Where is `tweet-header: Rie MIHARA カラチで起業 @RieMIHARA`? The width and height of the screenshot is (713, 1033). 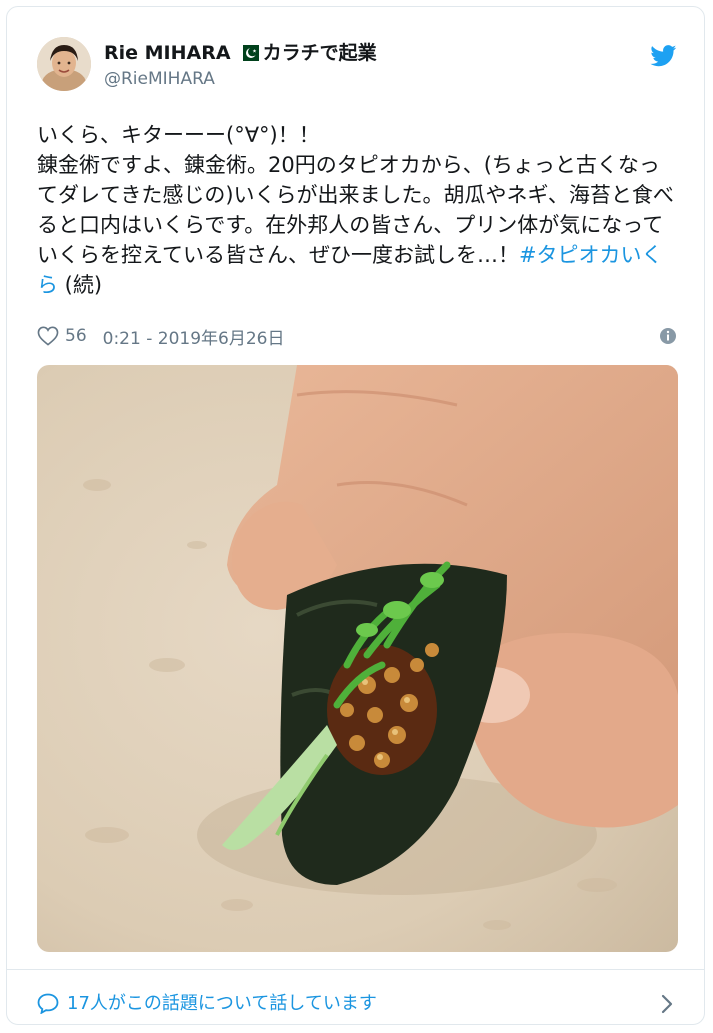
tweet-header: Rie MIHARA カラチで起業 @RieMIHARA is located at coordinates (357, 69).